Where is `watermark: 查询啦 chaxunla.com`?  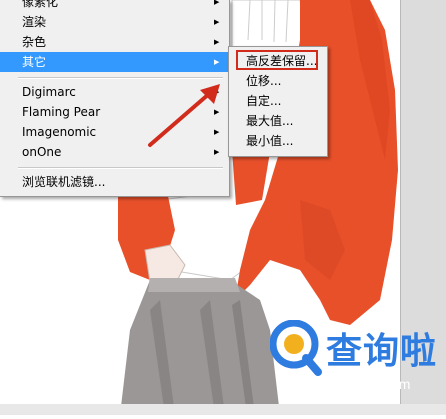 watermark: 查询啦 chaxunla.com is located at coordinates (358, 359).